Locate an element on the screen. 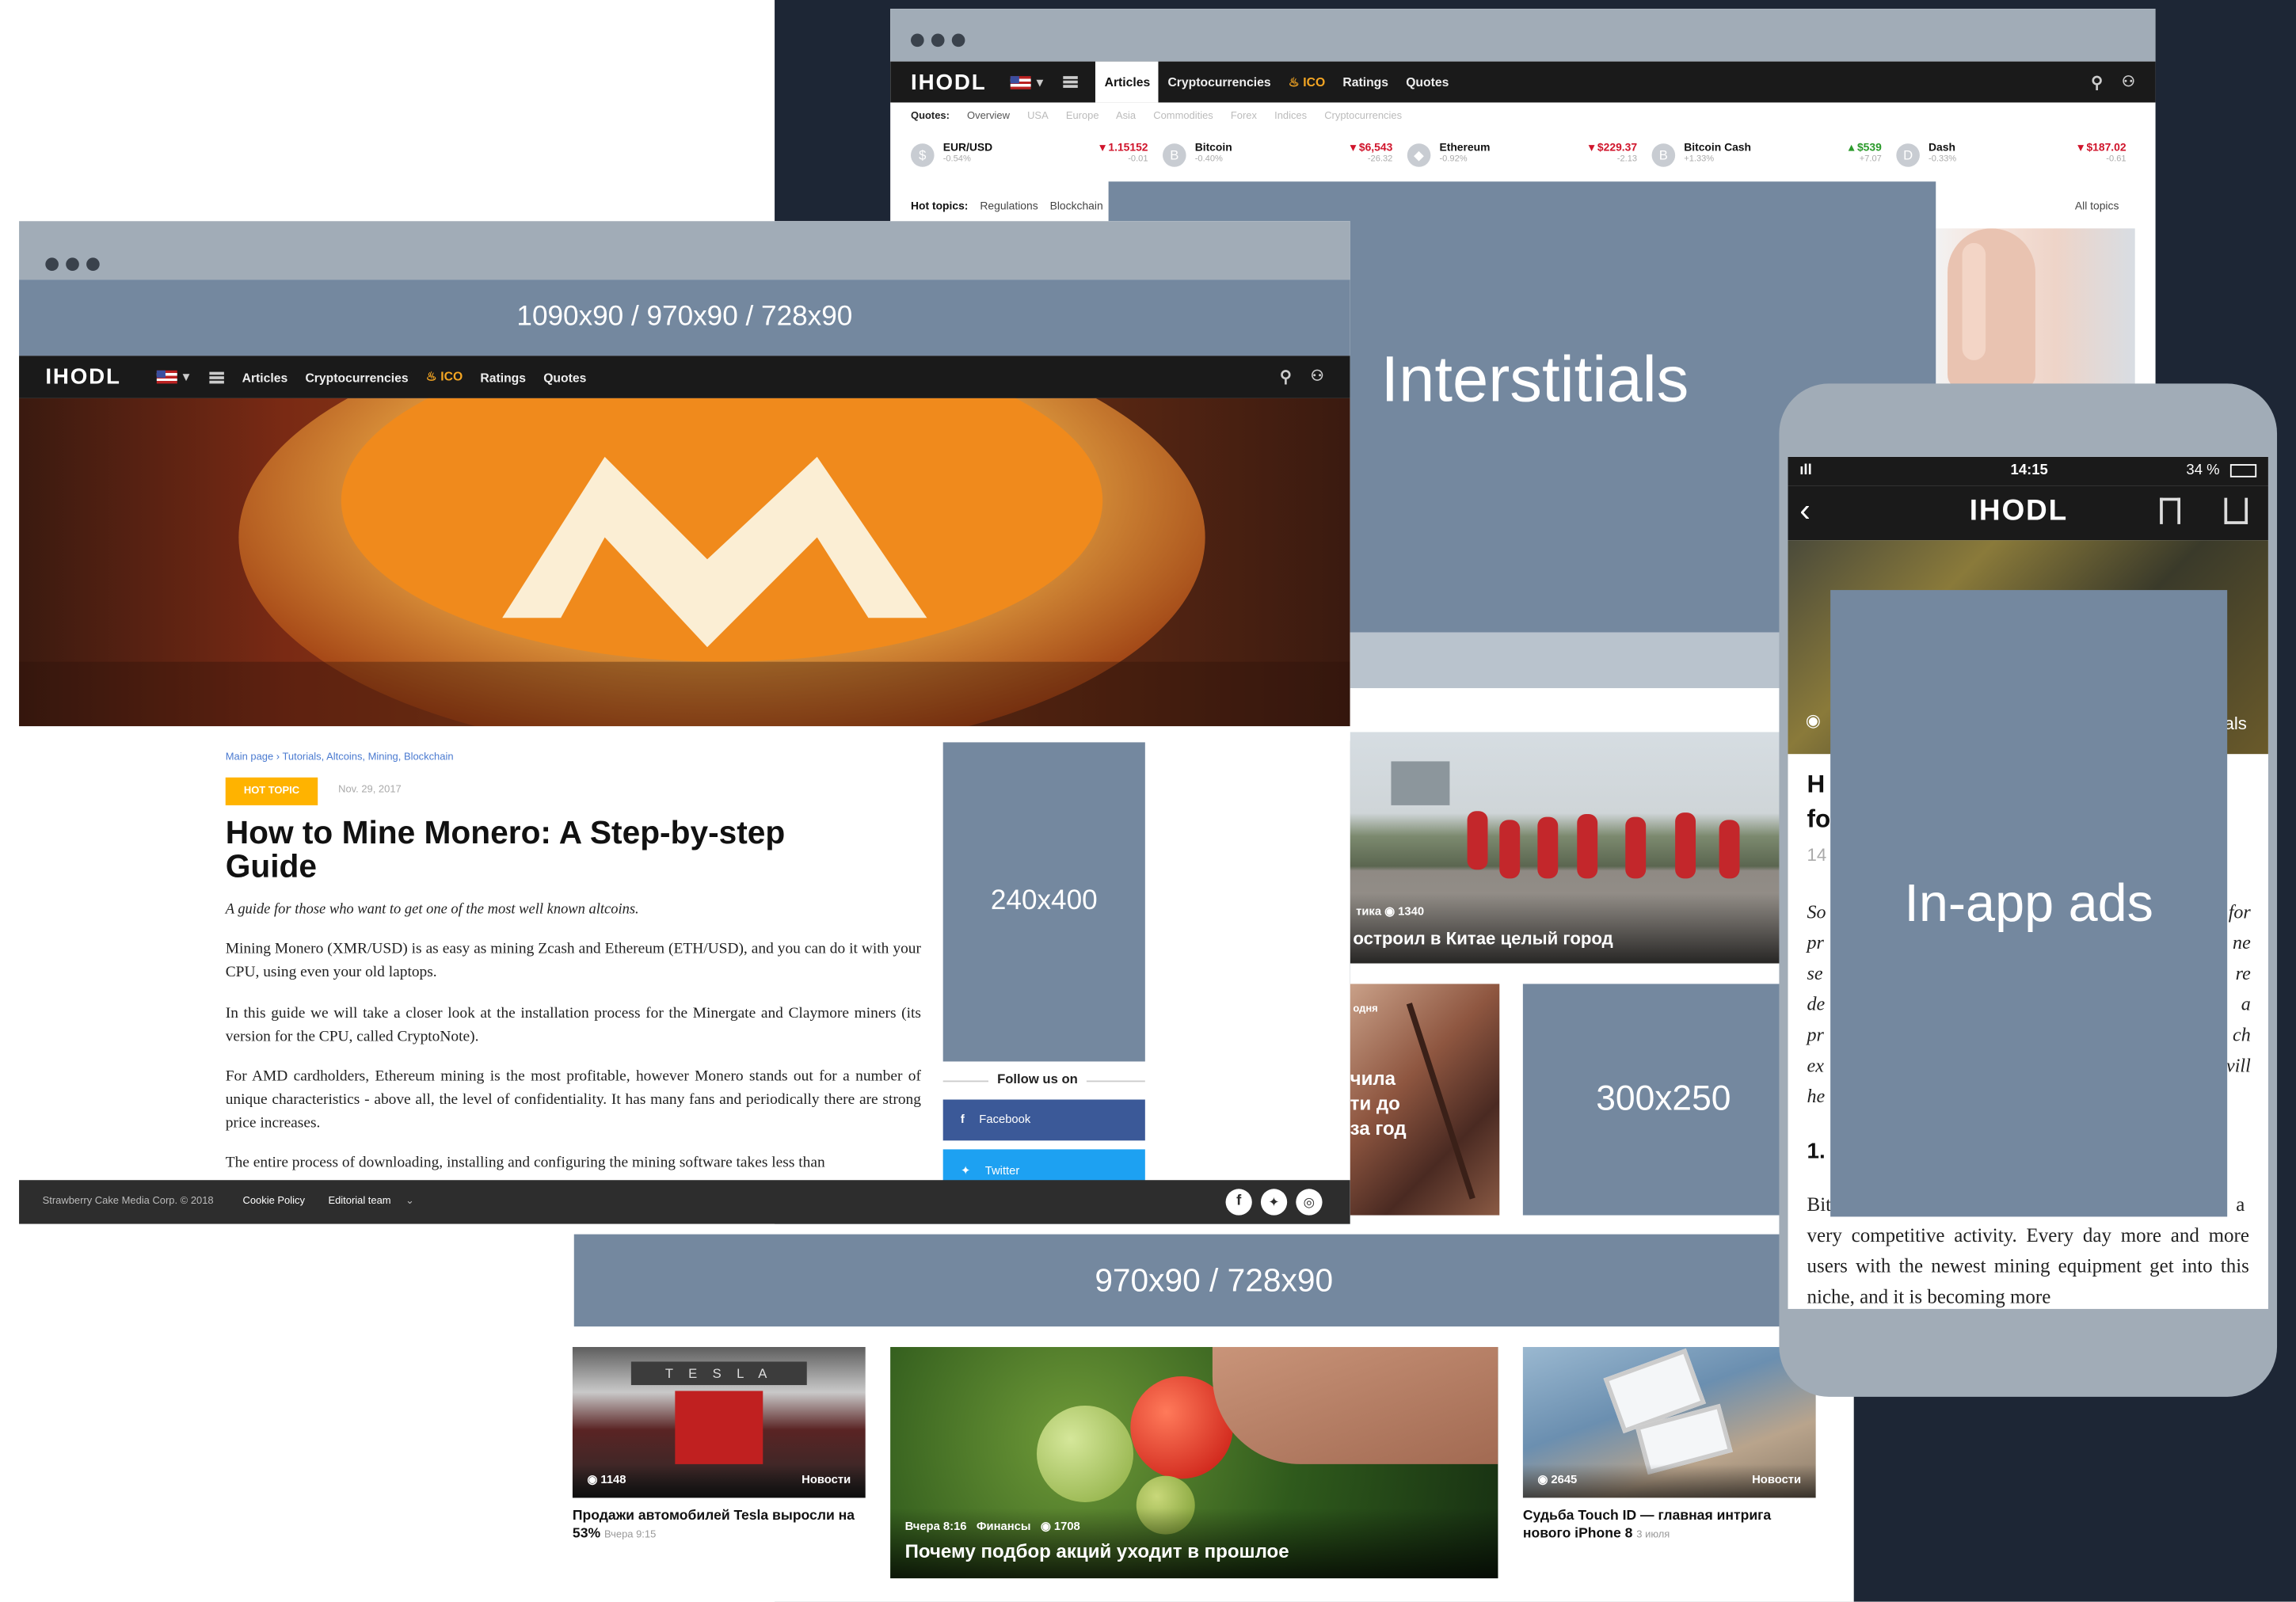  in-app-ad: In-app ads is located at coordinates (2029, 904).